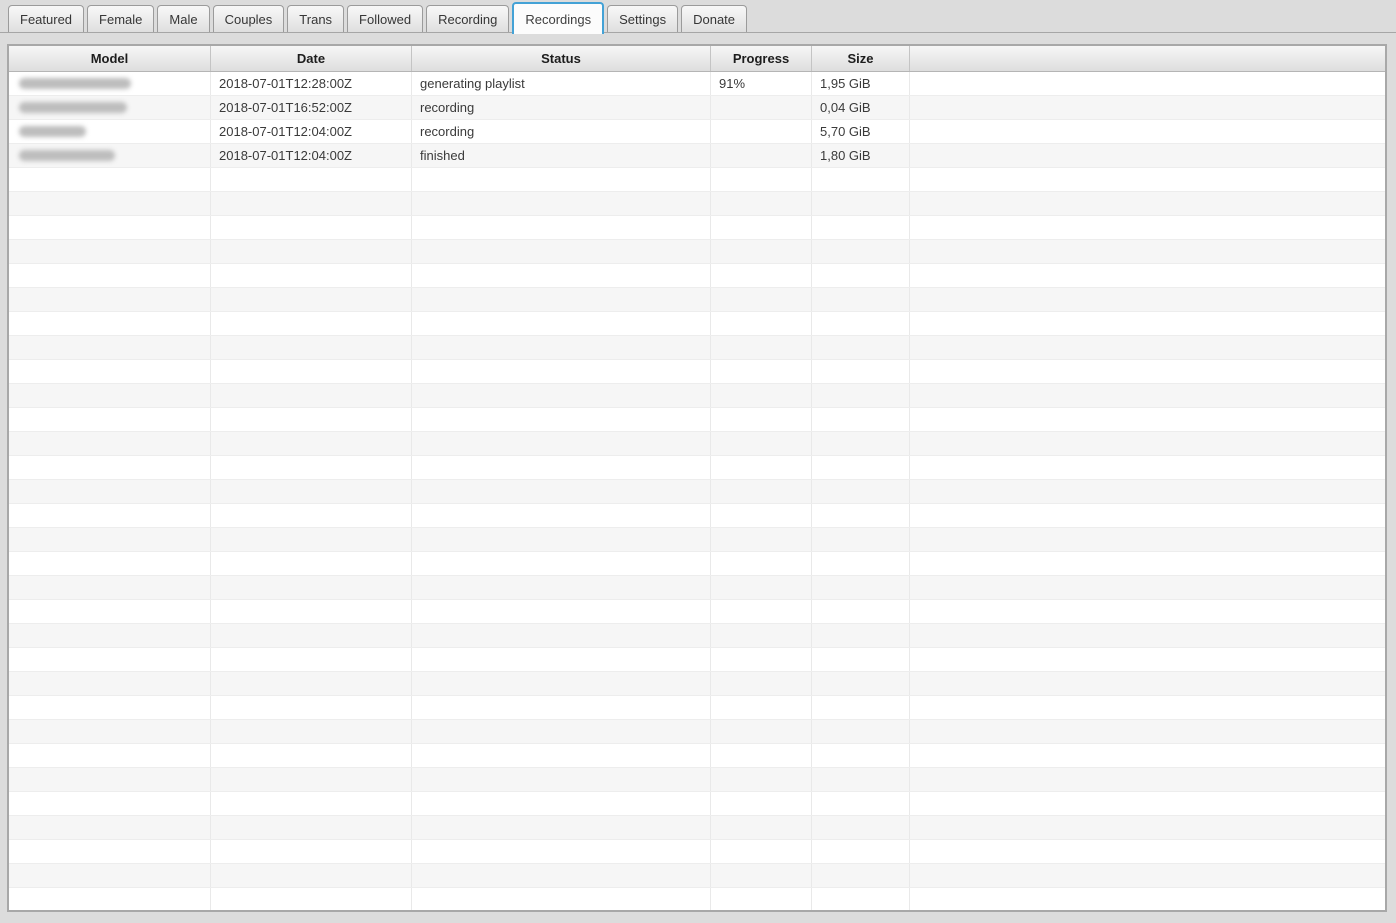 This screenshot has width=1396, height=923. I want to click on tab-recording: Recording, so click(468, 18).